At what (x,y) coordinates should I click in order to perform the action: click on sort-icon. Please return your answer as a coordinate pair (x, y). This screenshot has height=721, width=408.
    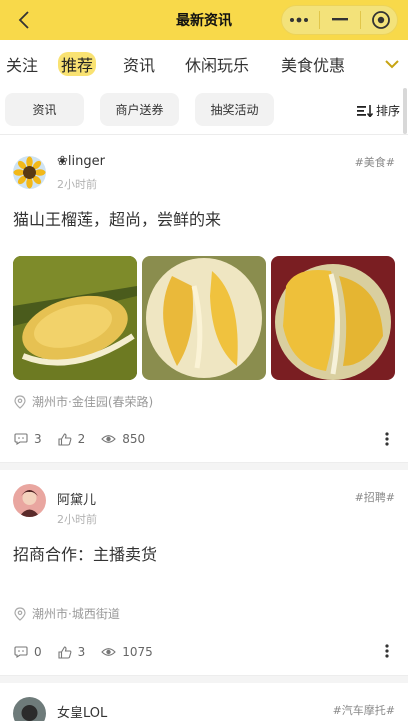
    Looking at the image, I should click on (364, 110).